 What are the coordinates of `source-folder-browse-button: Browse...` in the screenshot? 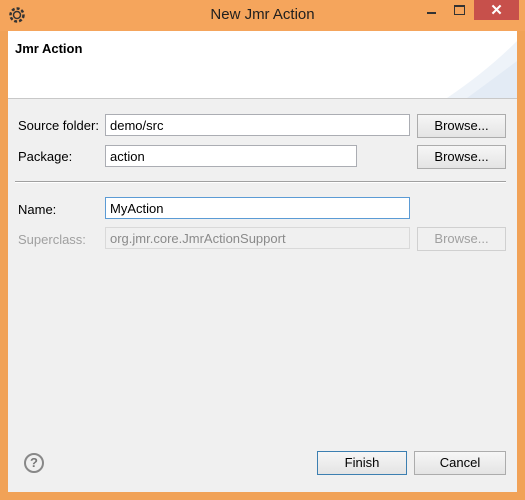 It's located at (461, 126).